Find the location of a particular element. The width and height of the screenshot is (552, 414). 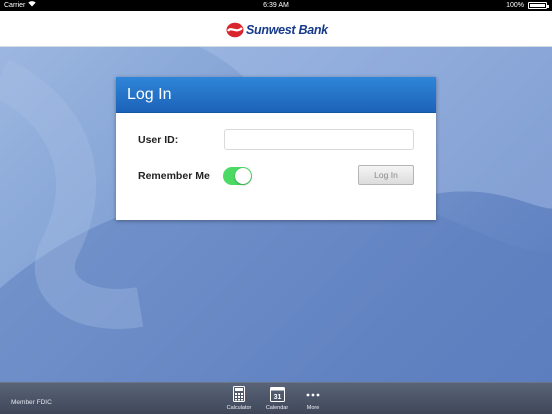

calculator-icon is located at coordinates (239, 394).